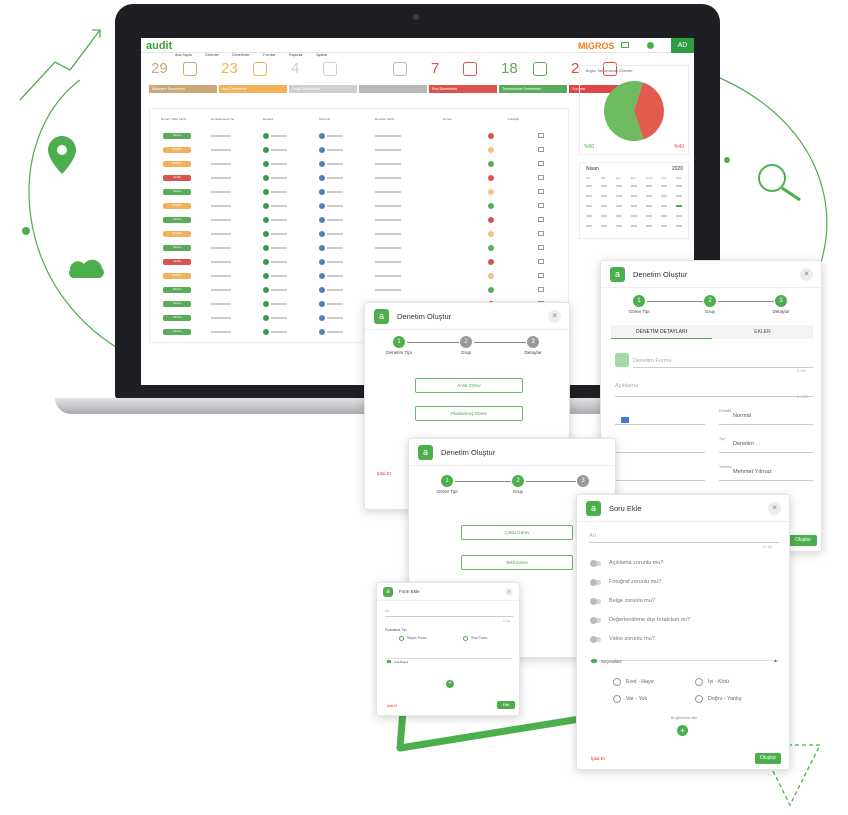 Image resolution: width=848 pixels, height=815 pixels. Describe the element at coordinates (513, 119) in the screenshot. I see `column-header: Fotoğraf` at that location.